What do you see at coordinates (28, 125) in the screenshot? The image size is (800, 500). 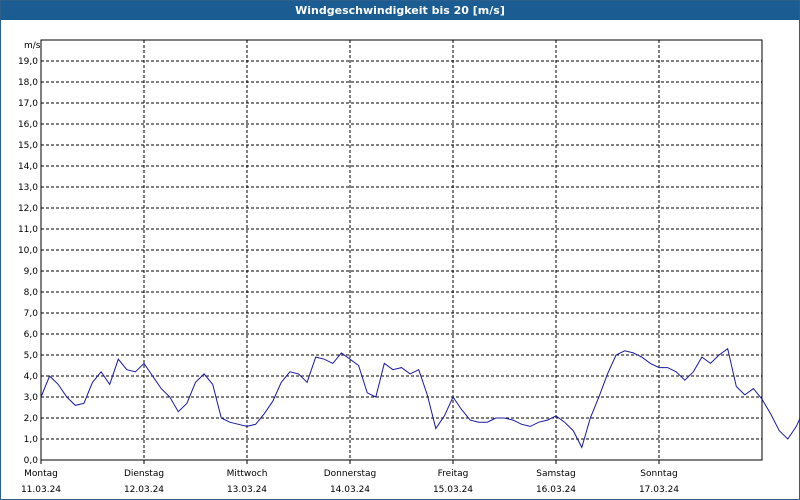 I see `y-tick-label: 16,0` at bounding box center [28, 125].